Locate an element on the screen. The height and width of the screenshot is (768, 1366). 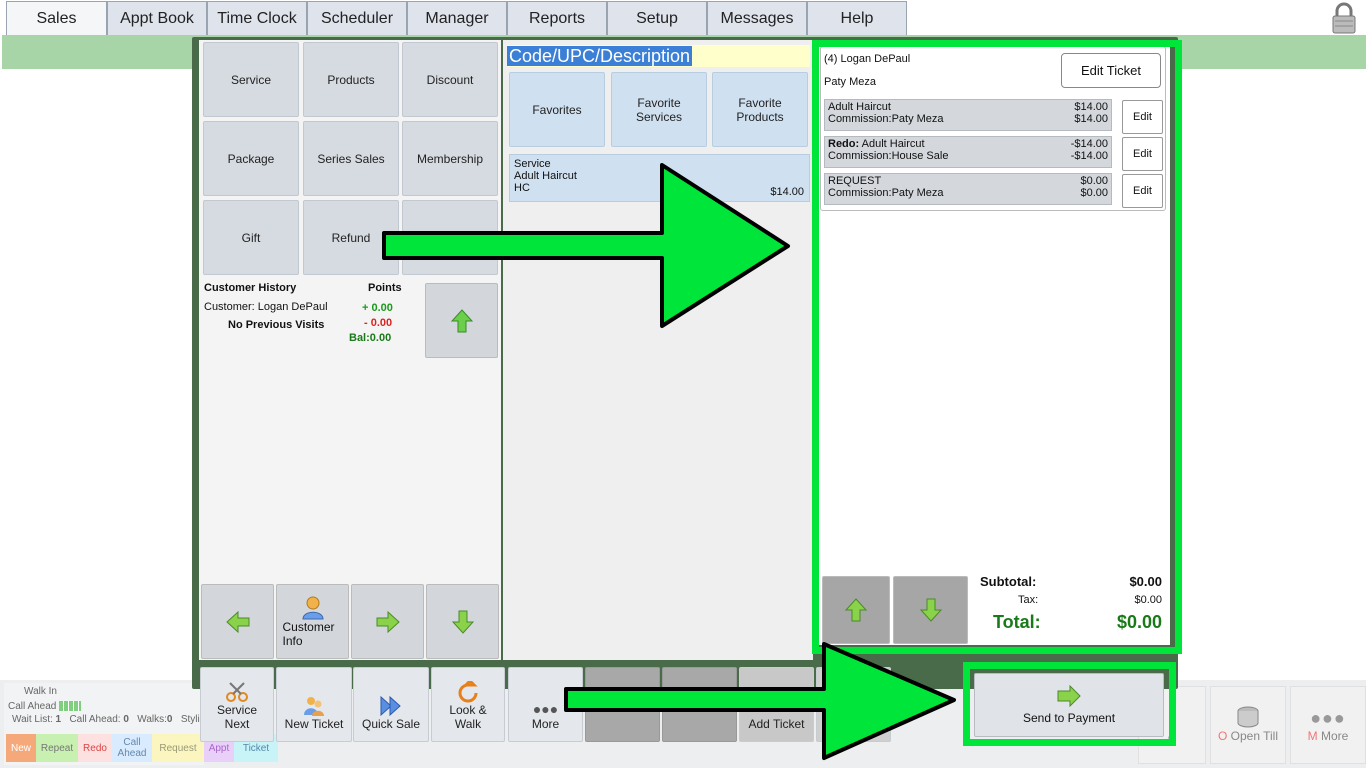
ticket-stylist: Paty Meza is located at coordinates (850, 82).